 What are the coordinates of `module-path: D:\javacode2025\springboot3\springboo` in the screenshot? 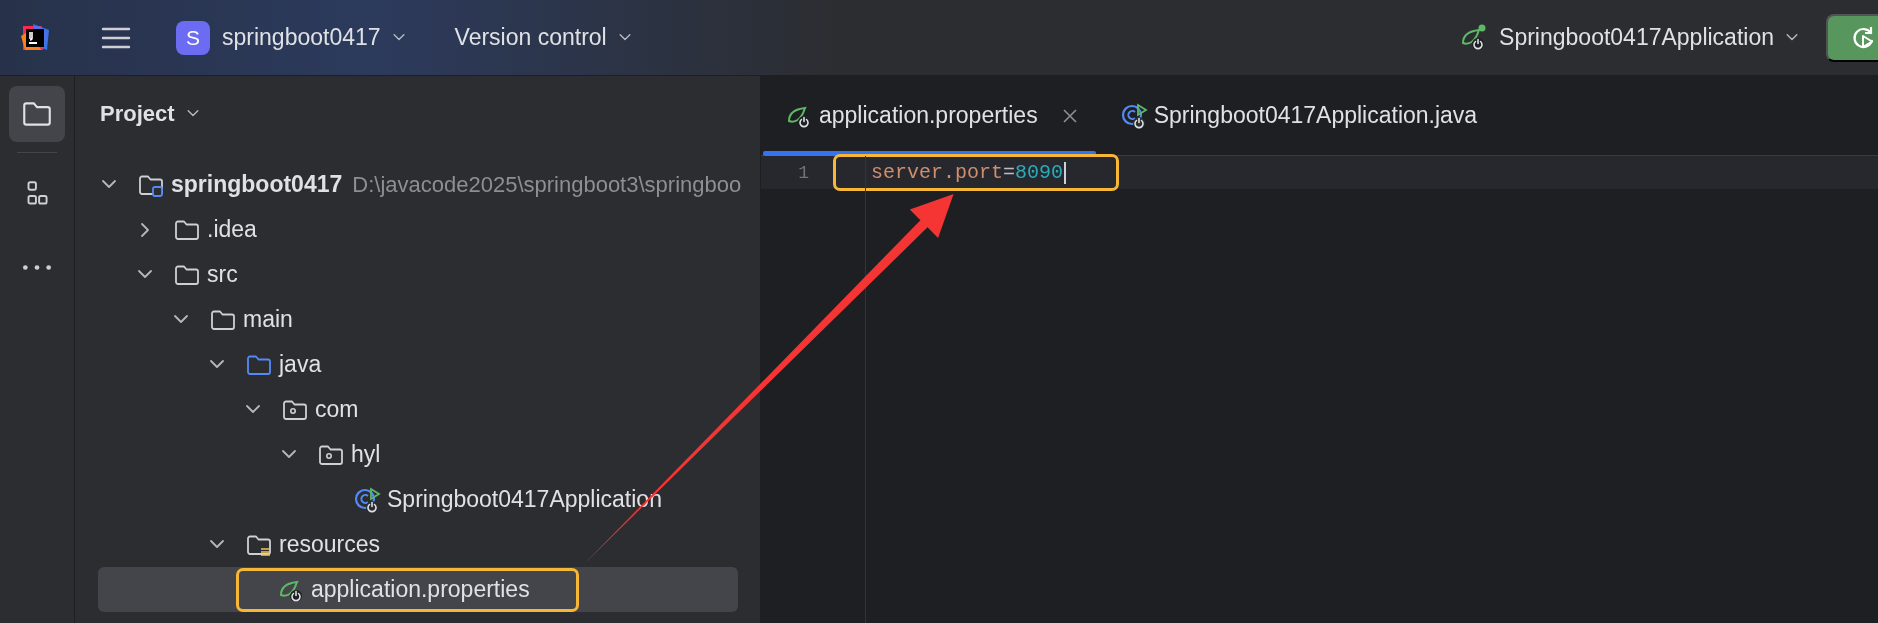 It's located at (547, 184).